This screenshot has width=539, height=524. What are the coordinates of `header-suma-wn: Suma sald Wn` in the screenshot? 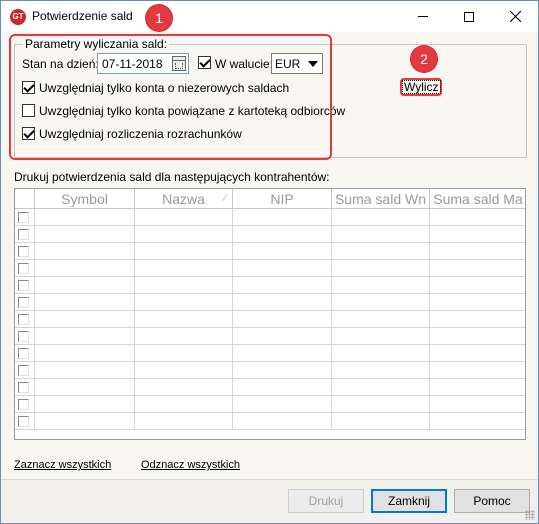 It's located at (381, 199).